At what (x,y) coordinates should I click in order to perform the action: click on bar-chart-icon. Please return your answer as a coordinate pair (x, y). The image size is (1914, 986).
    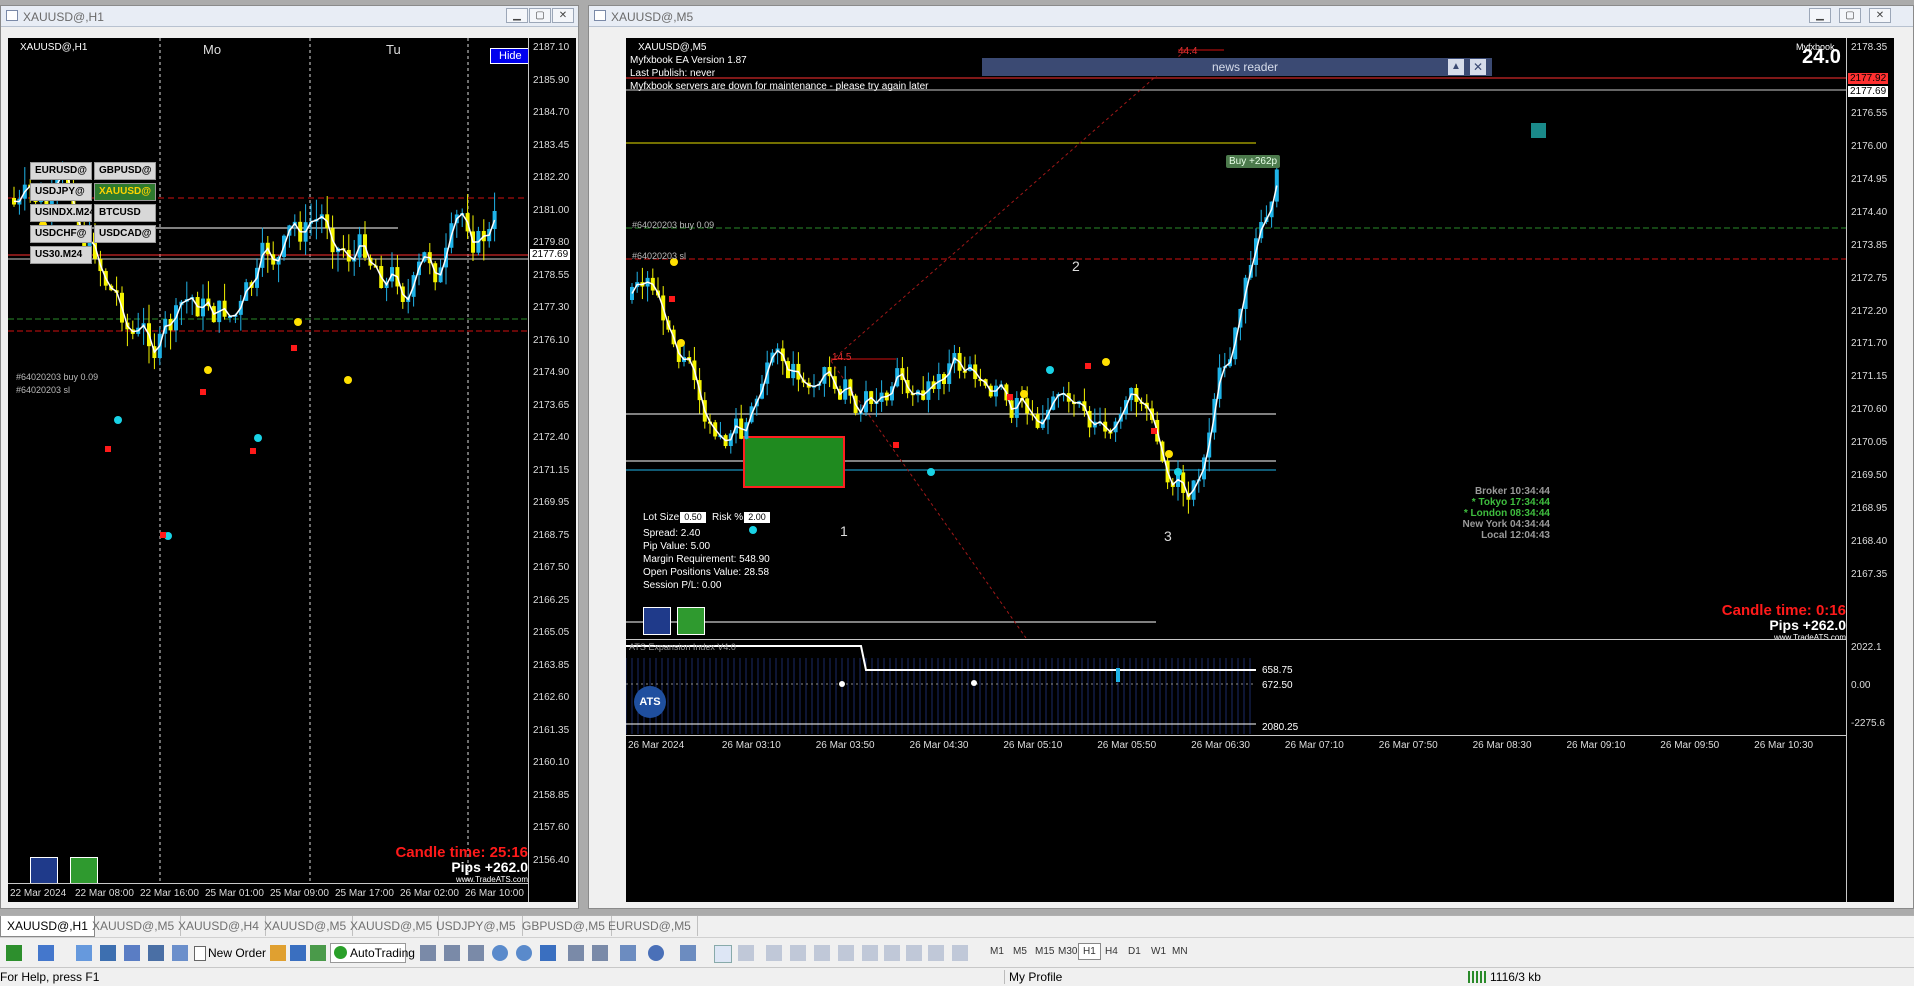
    Looking at the image, I should click on (428, 953).